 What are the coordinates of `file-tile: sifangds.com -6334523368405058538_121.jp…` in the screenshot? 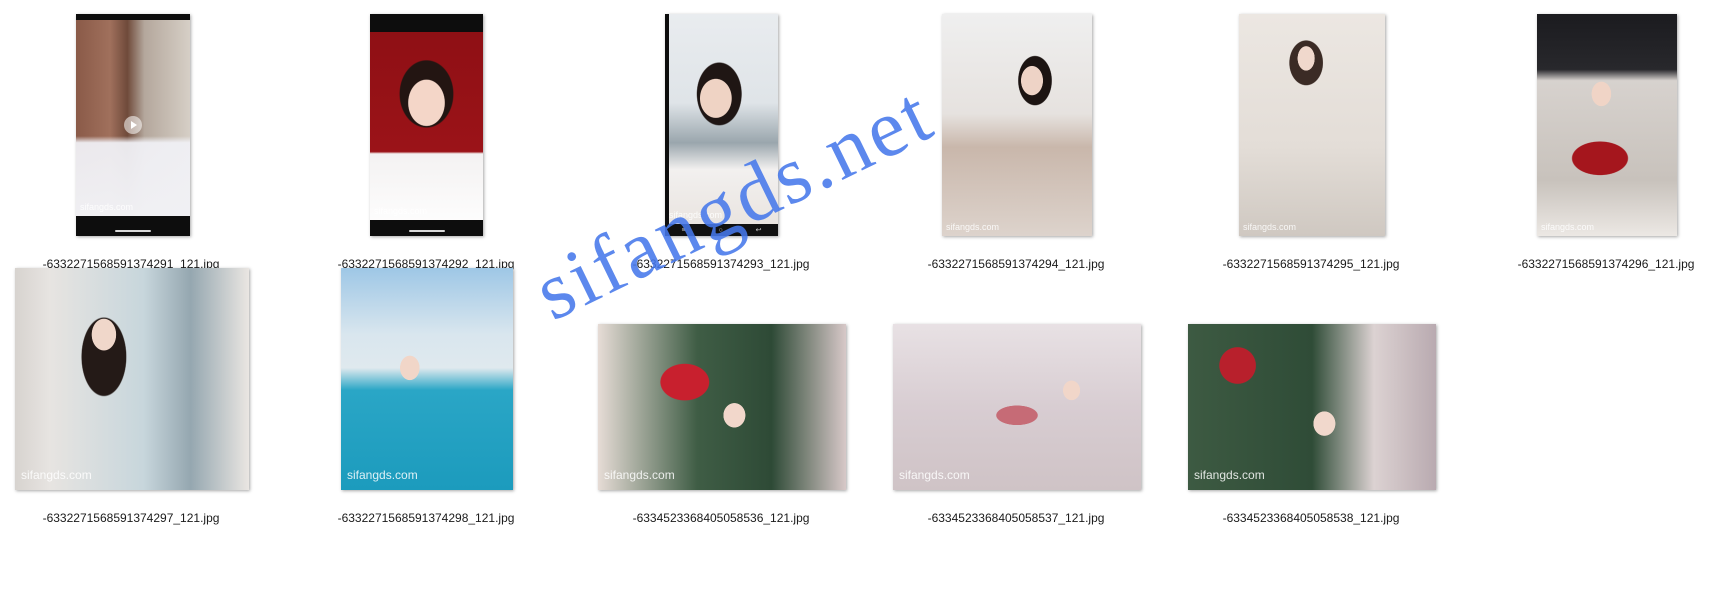 It's located at (1311, 389).